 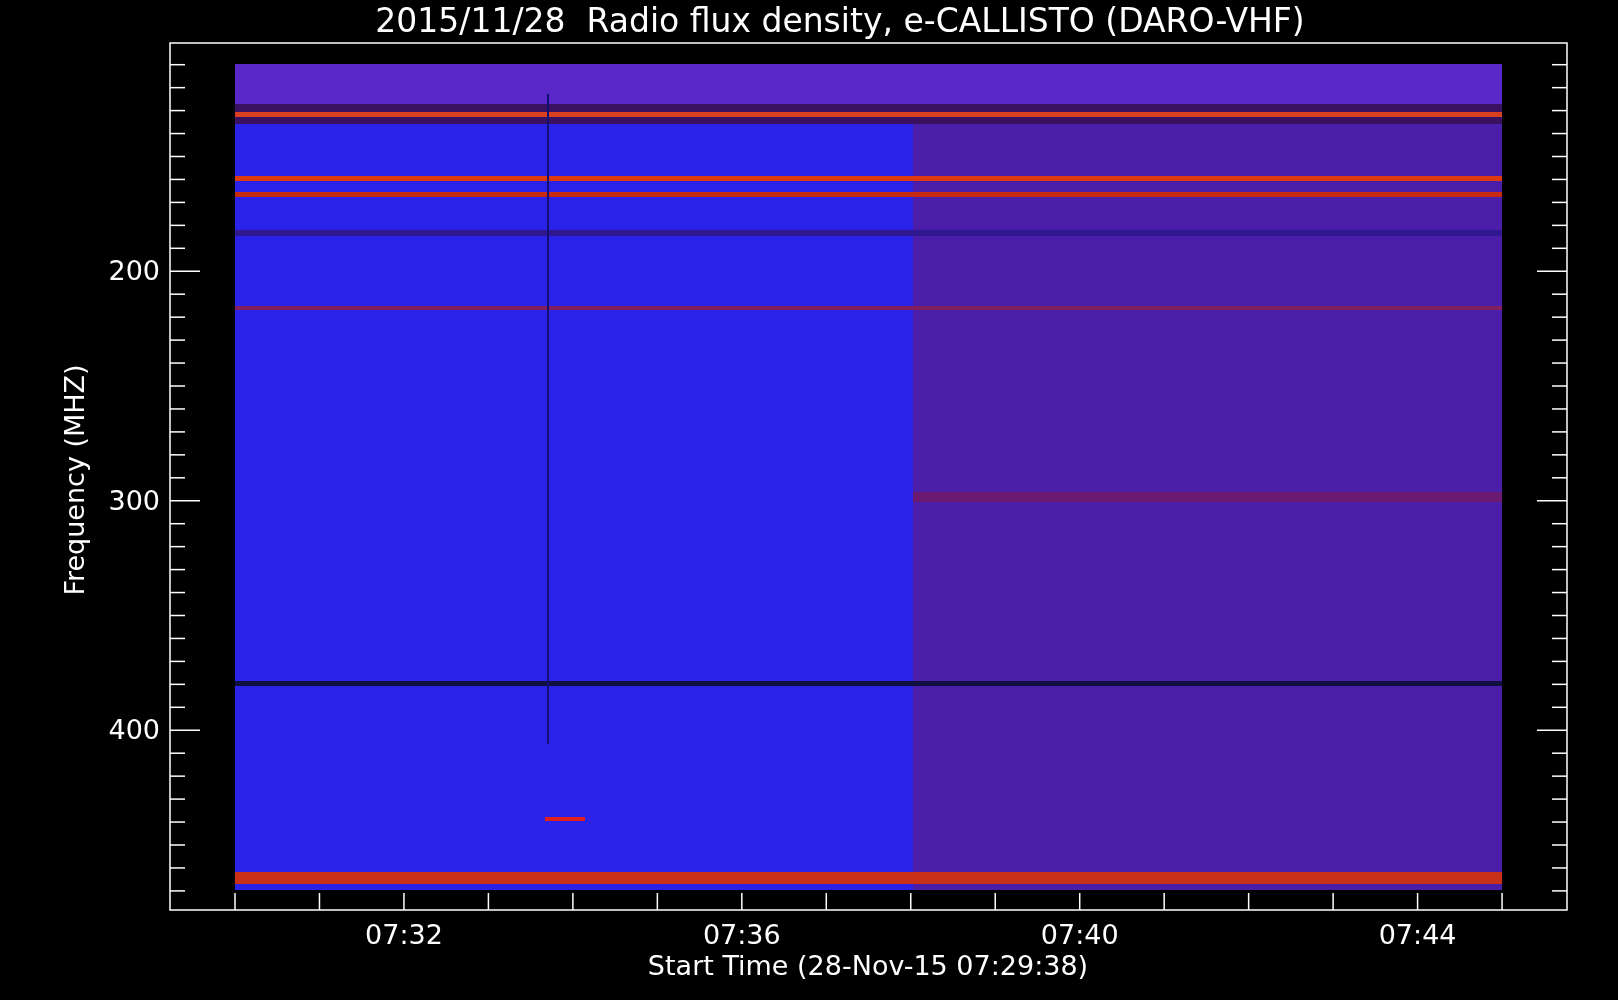 What do you see at coordinates (134, 730) in the screenshot?
I see `y-tick-label: 400` at bounding box center [134, 730].